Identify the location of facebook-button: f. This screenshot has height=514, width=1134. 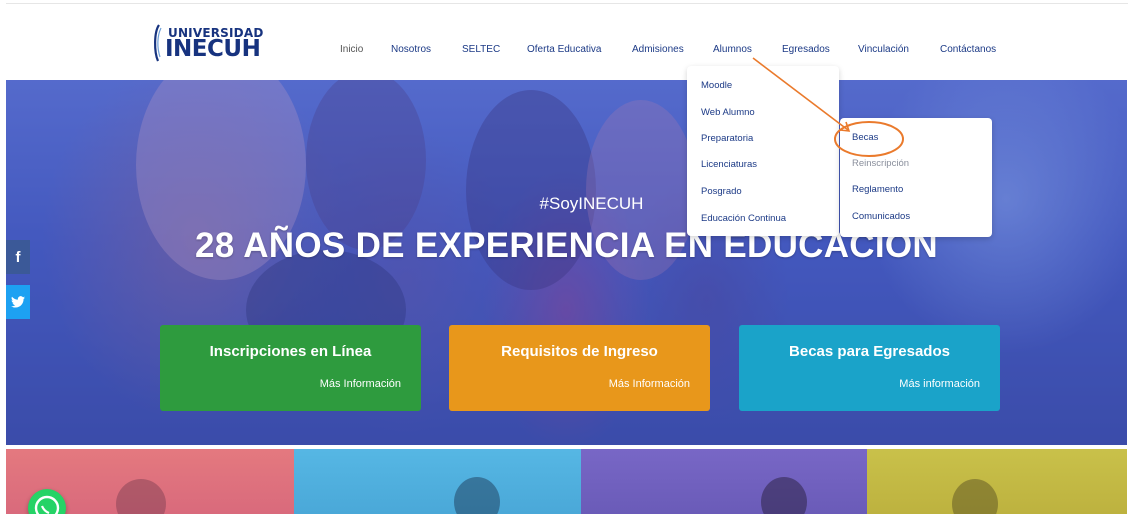
(18, 257).